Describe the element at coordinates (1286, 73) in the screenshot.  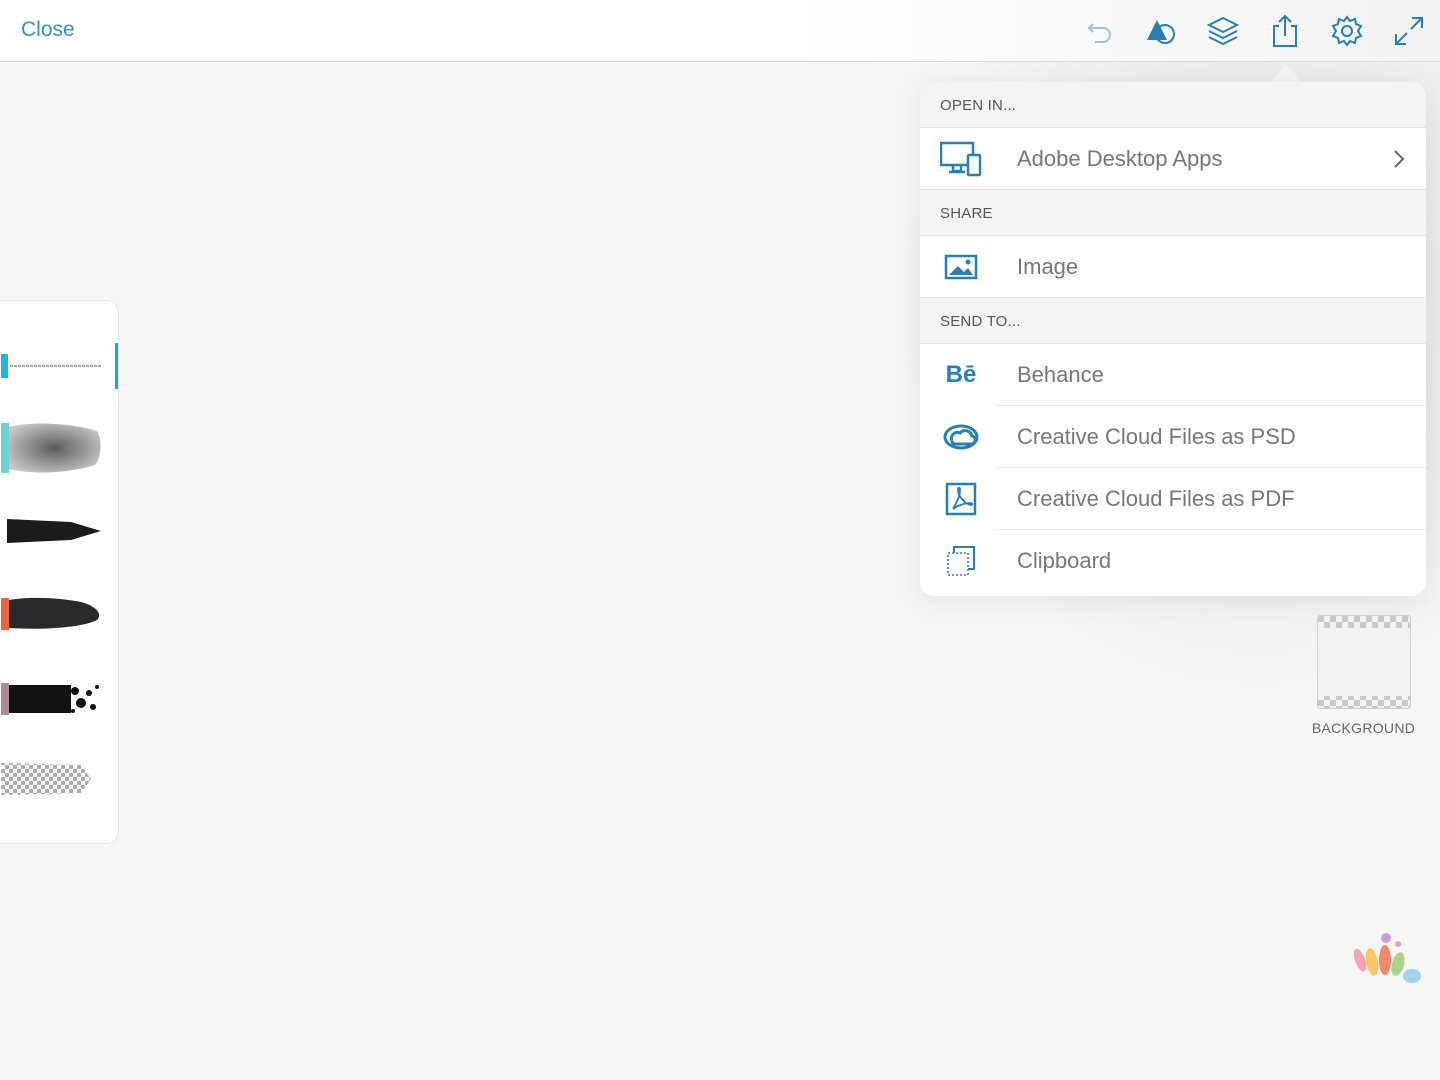
I see `popover-arrow` at that location.